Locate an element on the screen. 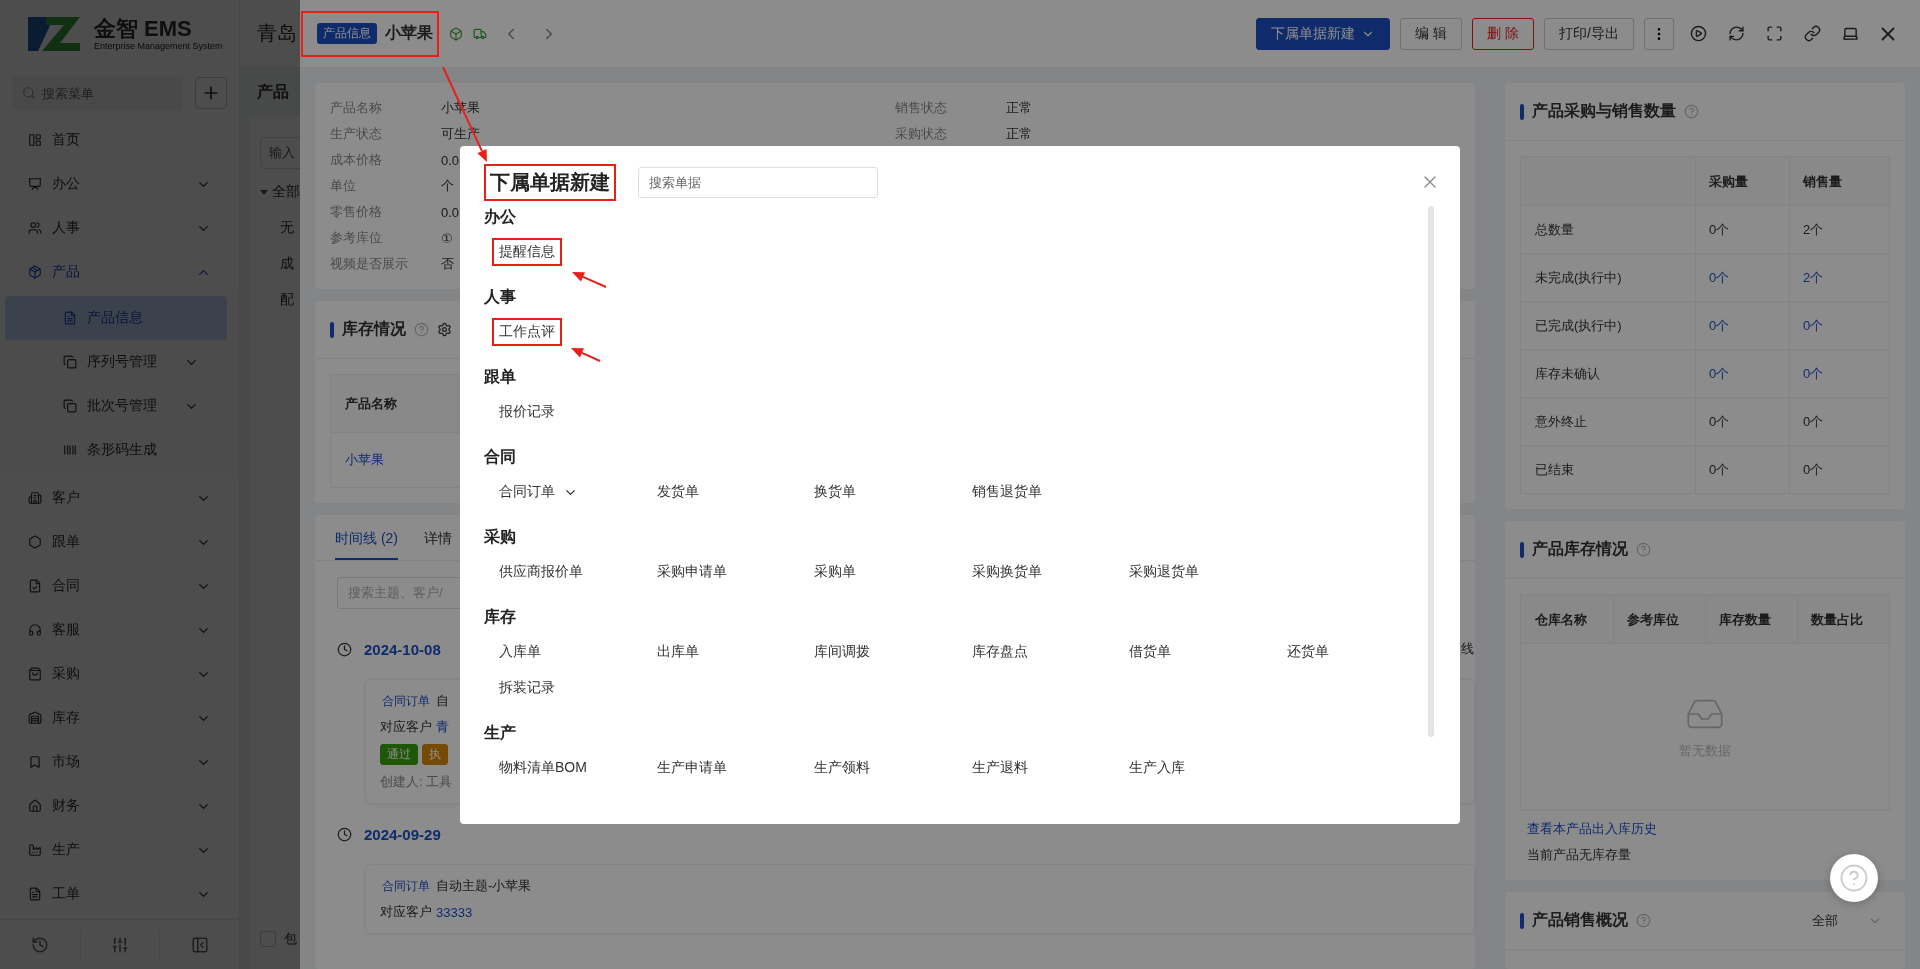 The image size is (1920, 969). row-label: 意外终止 is located at coordinates (1561, 421).